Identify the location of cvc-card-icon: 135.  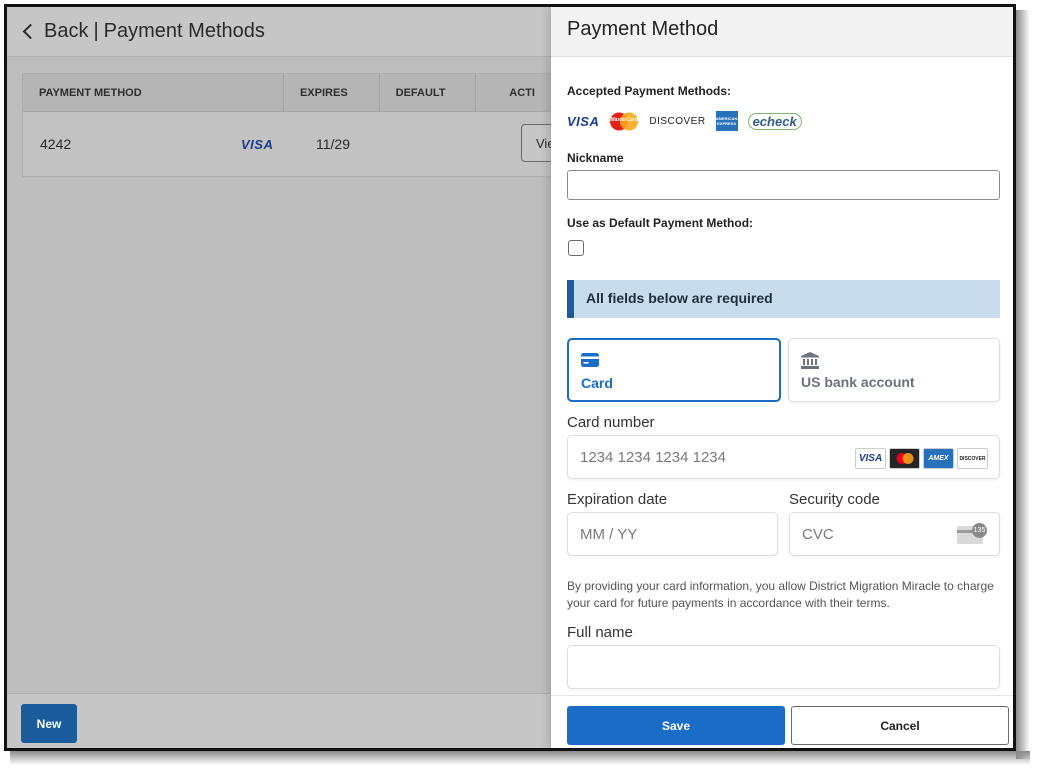
(972, 534).